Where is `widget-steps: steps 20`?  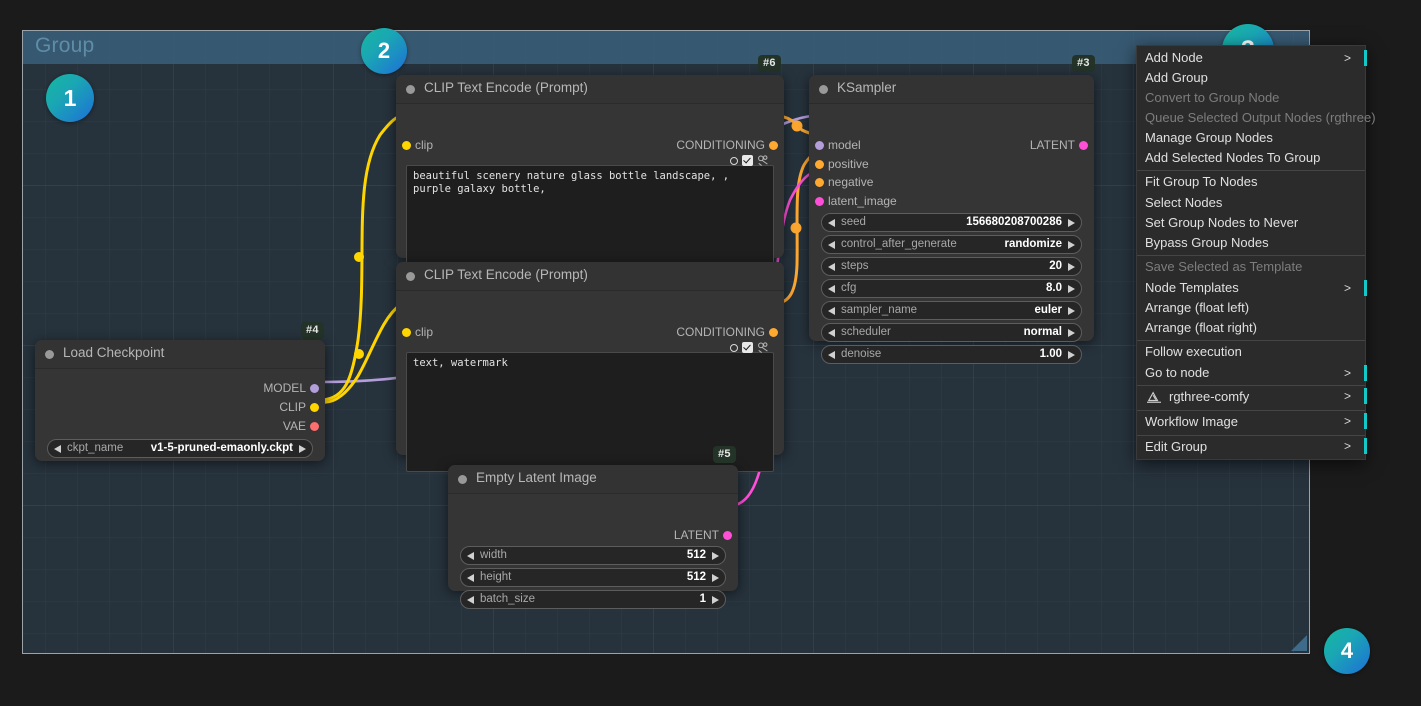
widget-steps: steps 20 is located at coordinates (951, 266).